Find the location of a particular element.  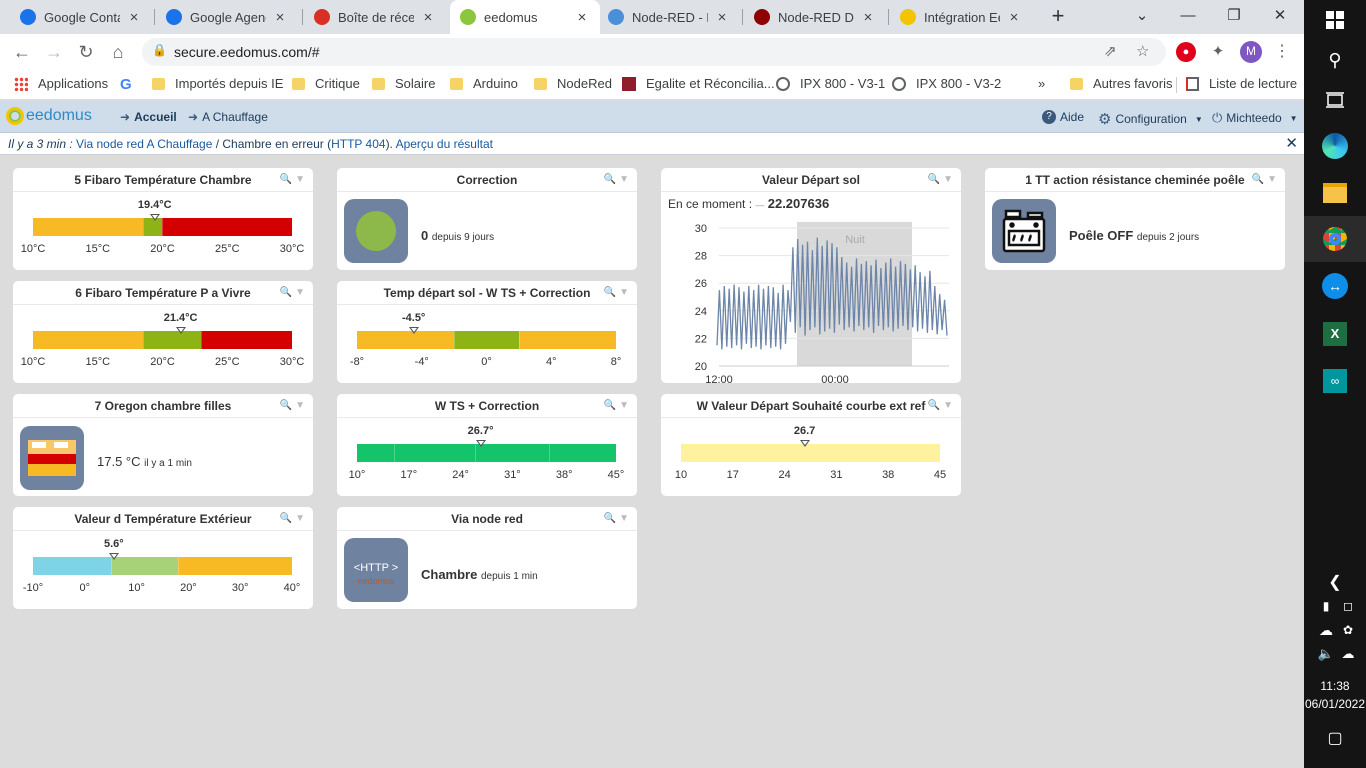

clock-time: 11:38 is located at coordinates (1335, 686).